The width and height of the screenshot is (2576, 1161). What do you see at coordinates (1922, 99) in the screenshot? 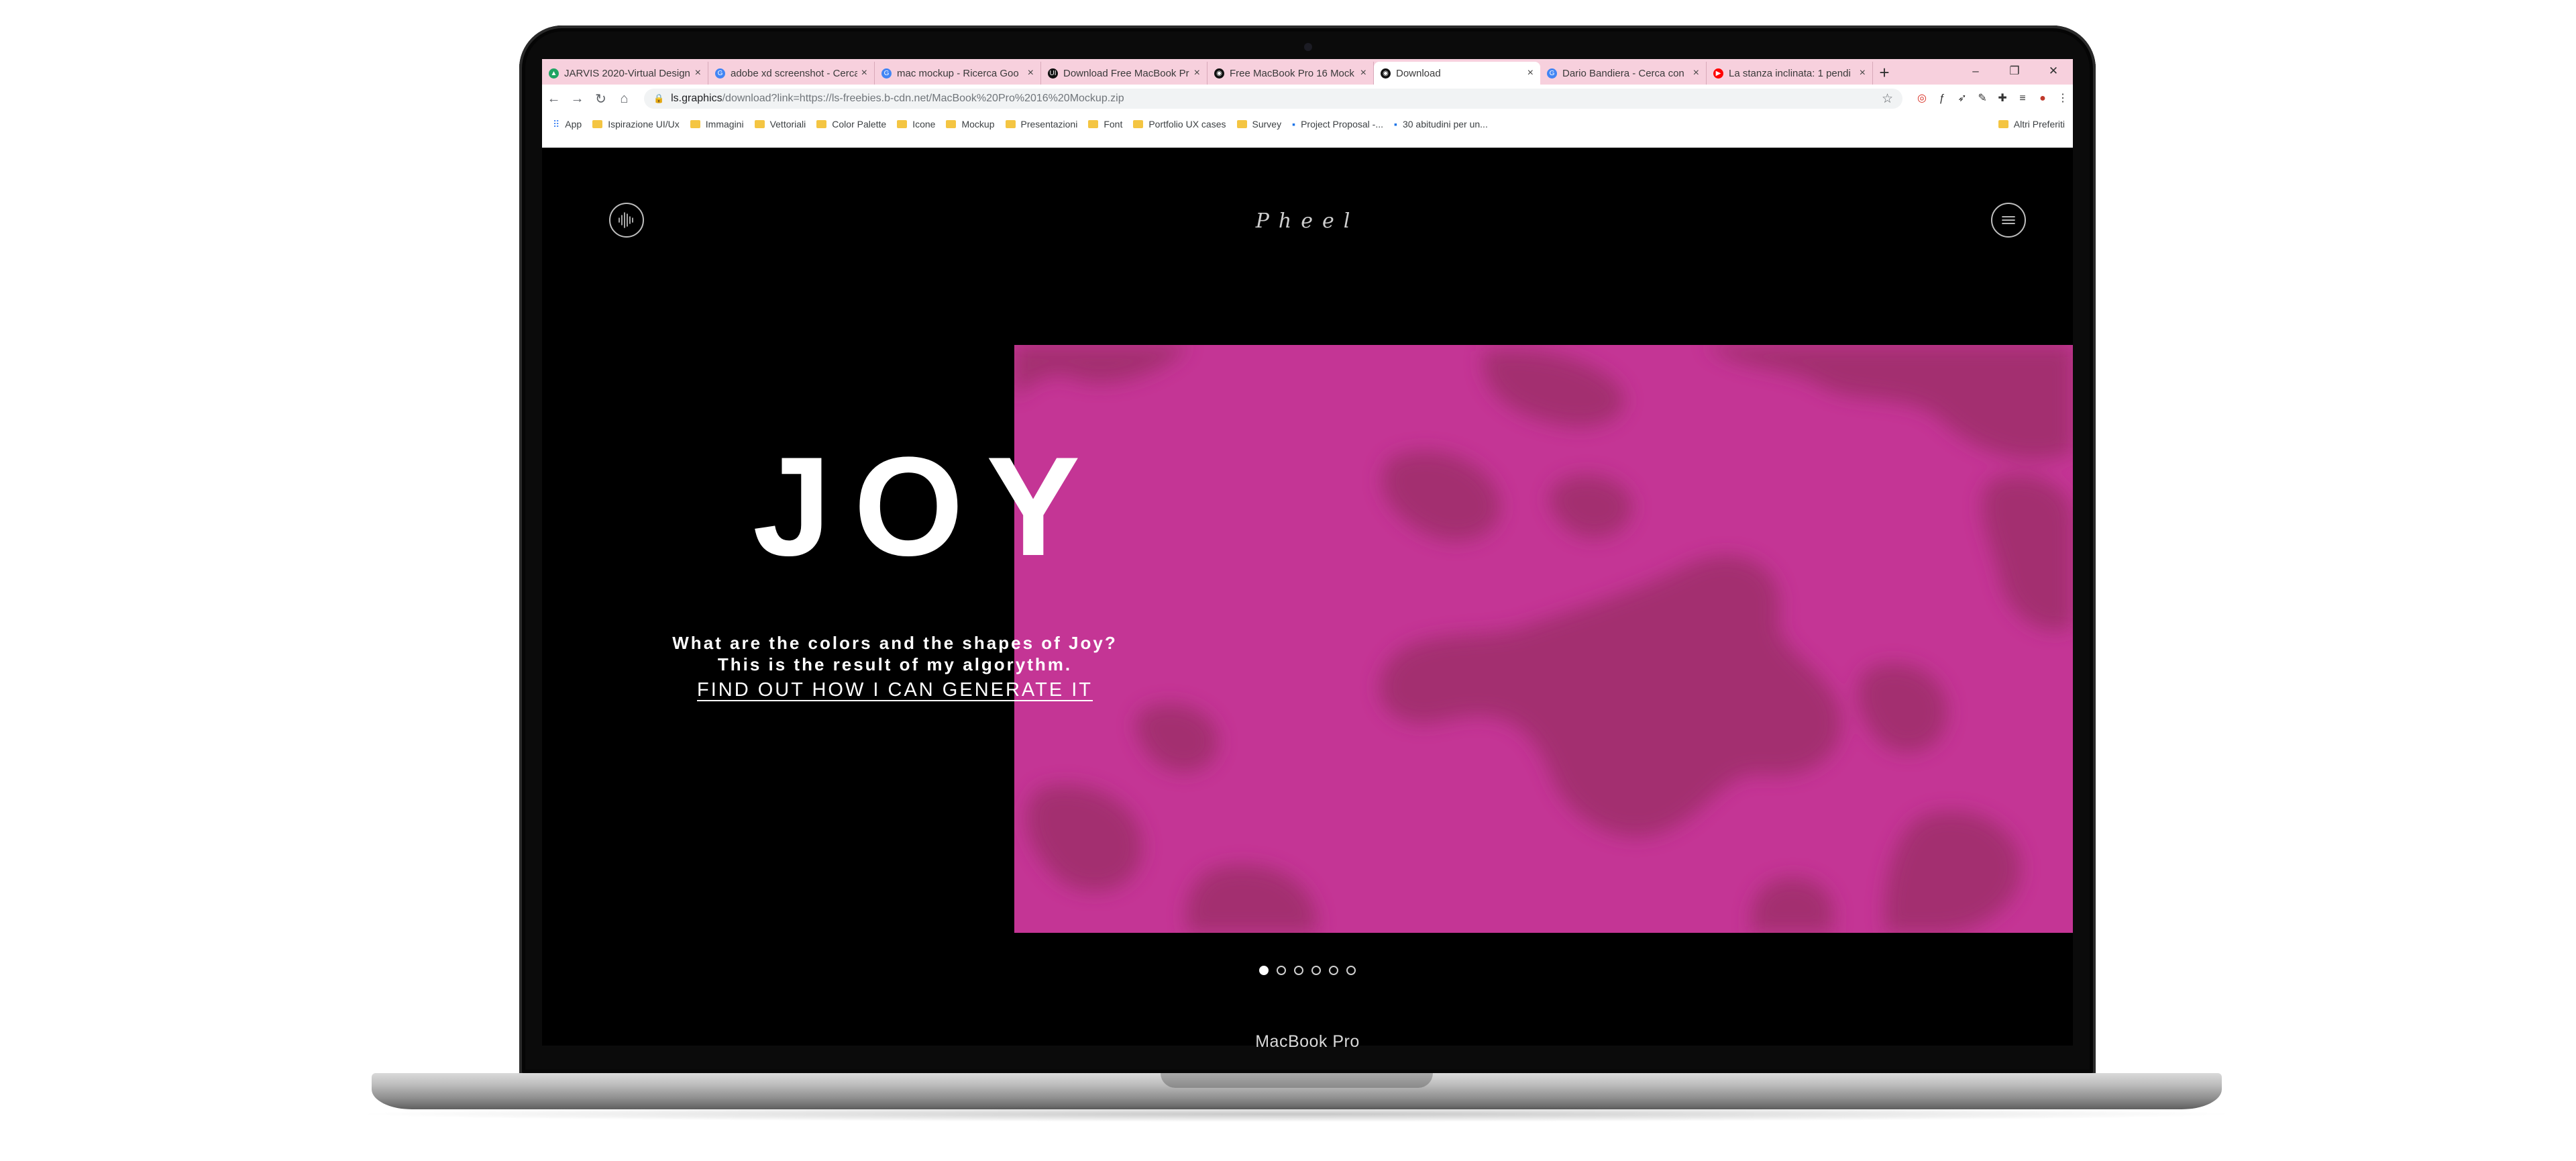
I see `extension-icon: ◎` at bounding box center [1922, 99].